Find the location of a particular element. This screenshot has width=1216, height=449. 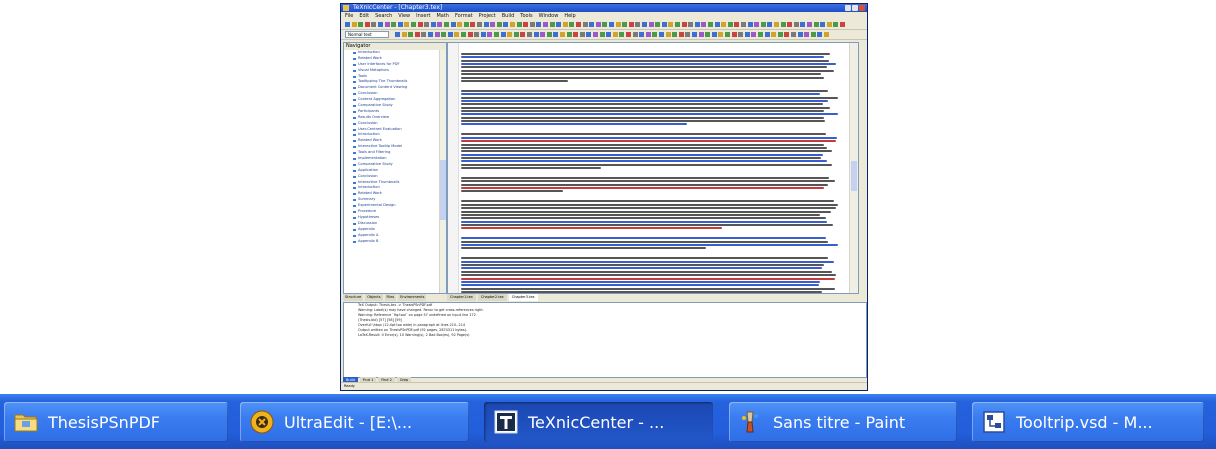

menu-build: Build is located at coordinates (508, 16).